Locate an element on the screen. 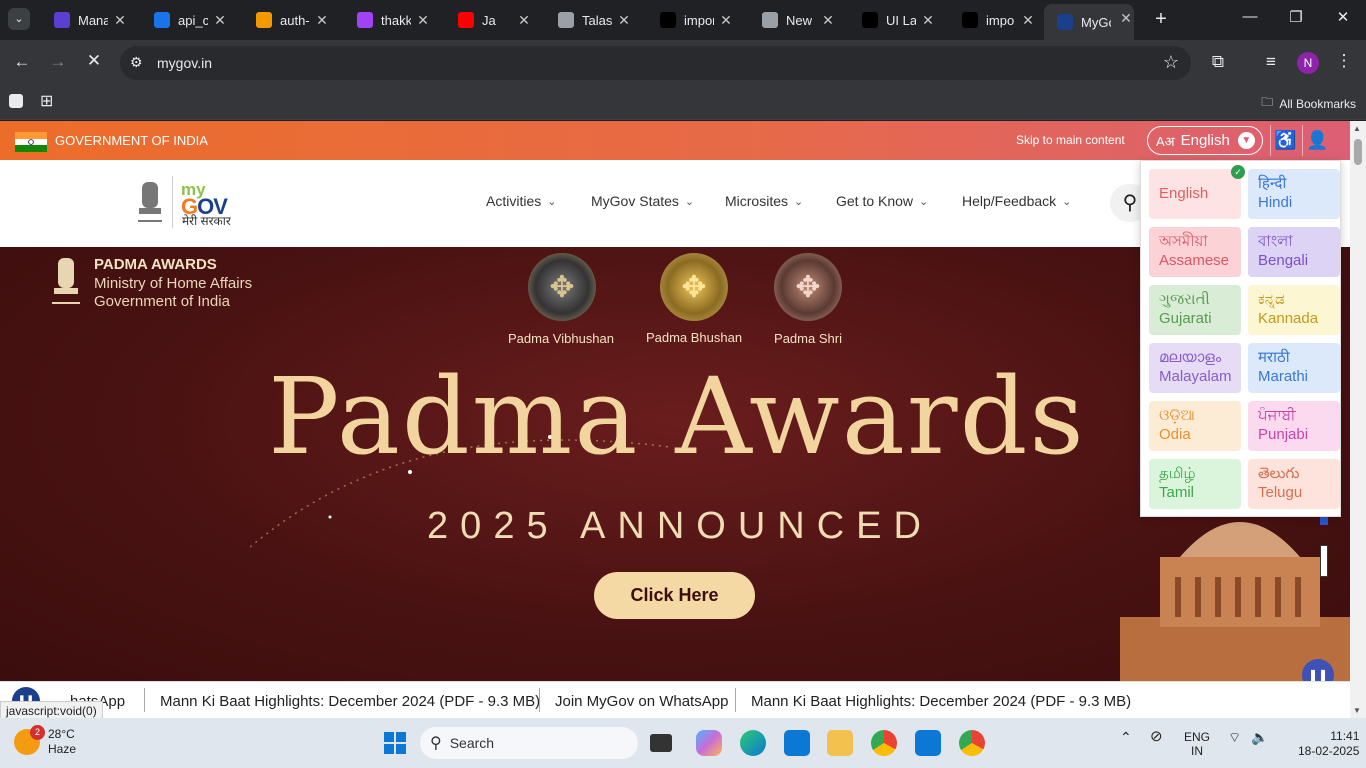 The image size is (1366, 768). stop-loading-icon: ✕ is located at coordinates (94, 61).